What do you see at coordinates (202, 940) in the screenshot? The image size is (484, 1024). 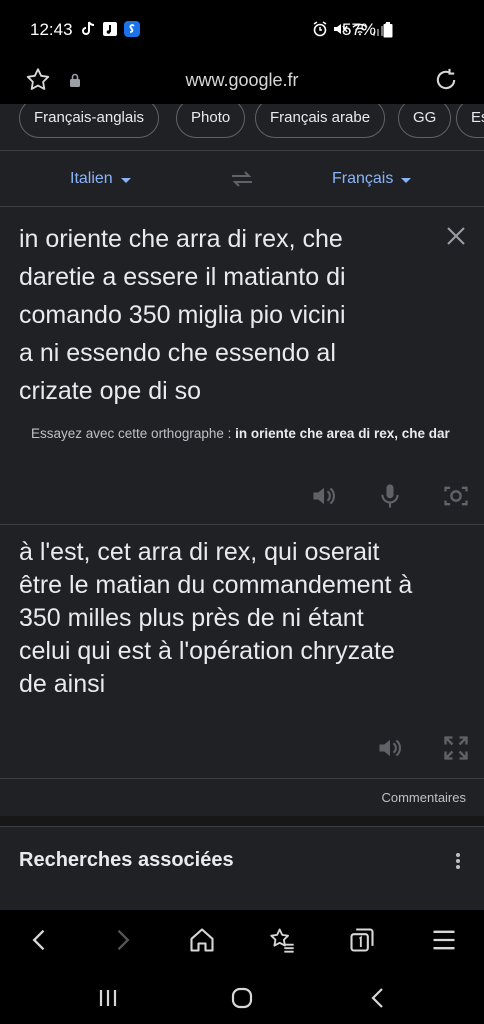 I see `home-icon` at bounding box center [202, 940].